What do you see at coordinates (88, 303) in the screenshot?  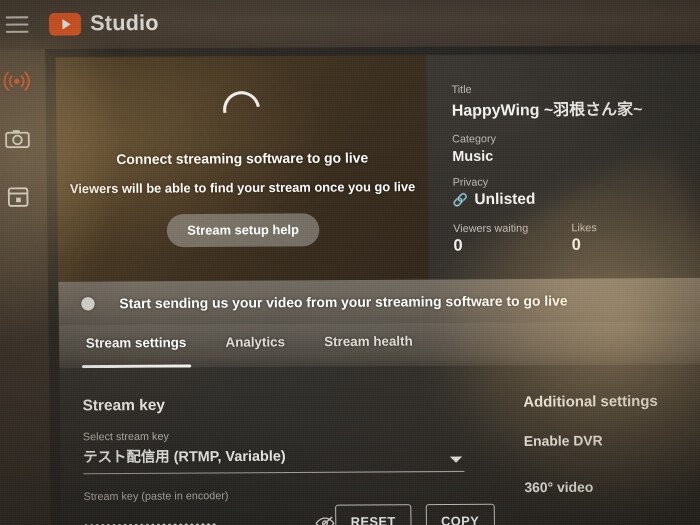 I see `status-dot-icon` at bounding box center [88, 303].